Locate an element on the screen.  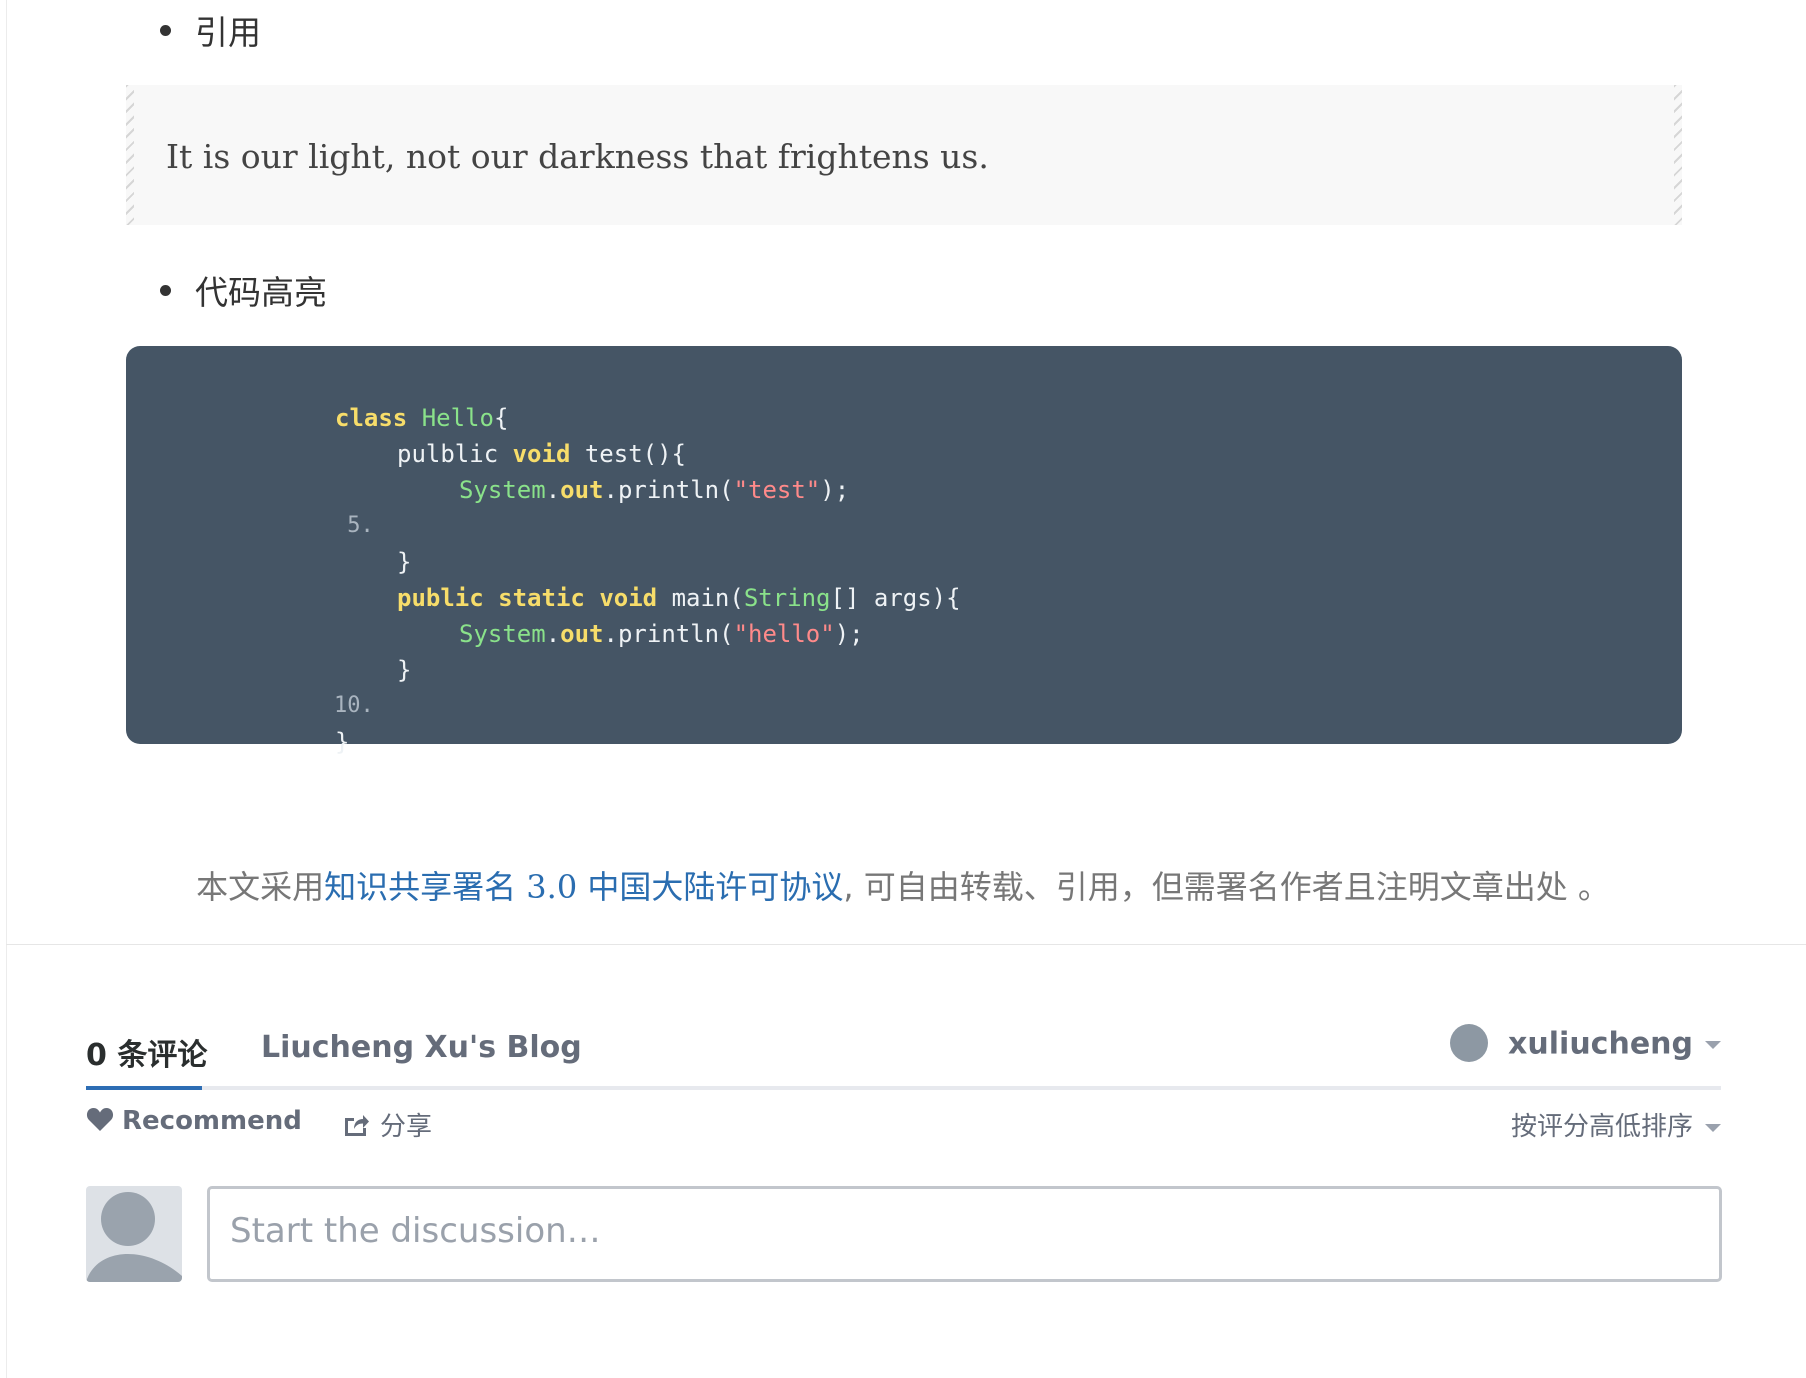
license-link: 知识共享署名 3.0 中国大陆许可协议 is located at coordinates (583, 887).